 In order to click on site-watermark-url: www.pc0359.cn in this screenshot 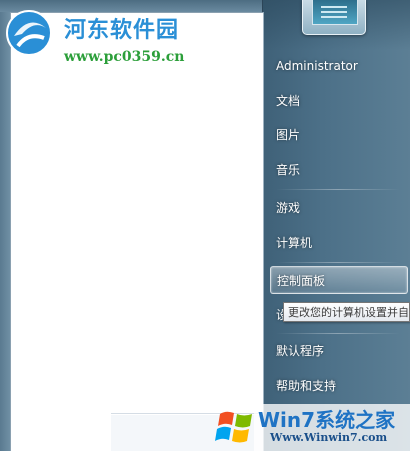, I will do `click(124, 57)`.